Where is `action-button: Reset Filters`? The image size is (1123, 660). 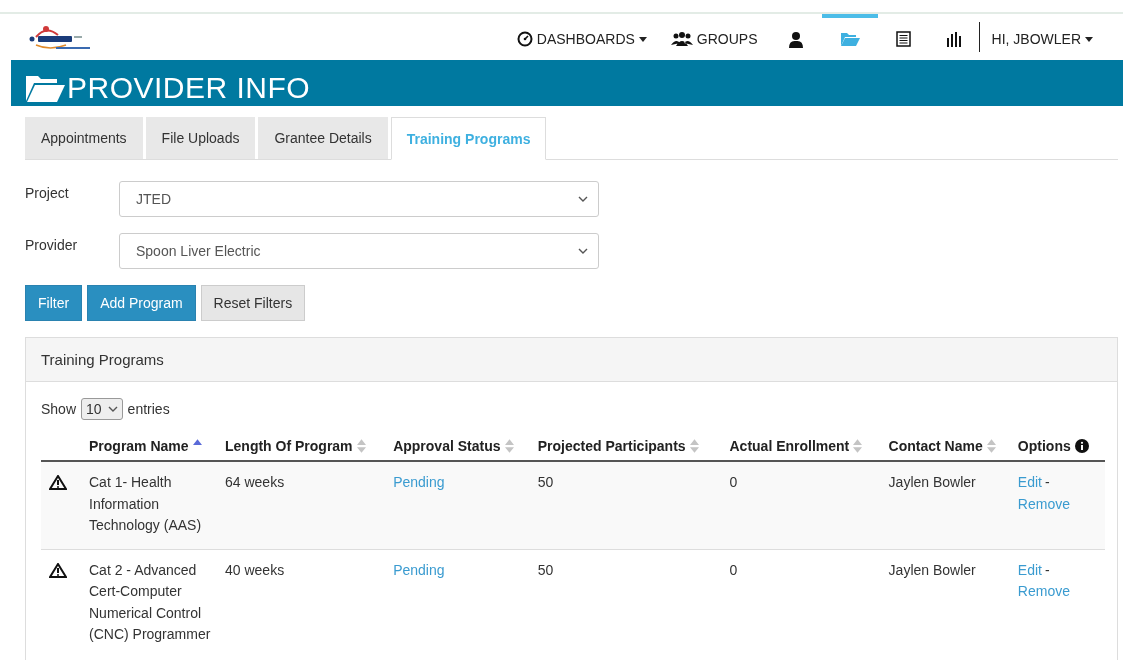
action-button: Reset Filters is located at coordinates (253, 303).